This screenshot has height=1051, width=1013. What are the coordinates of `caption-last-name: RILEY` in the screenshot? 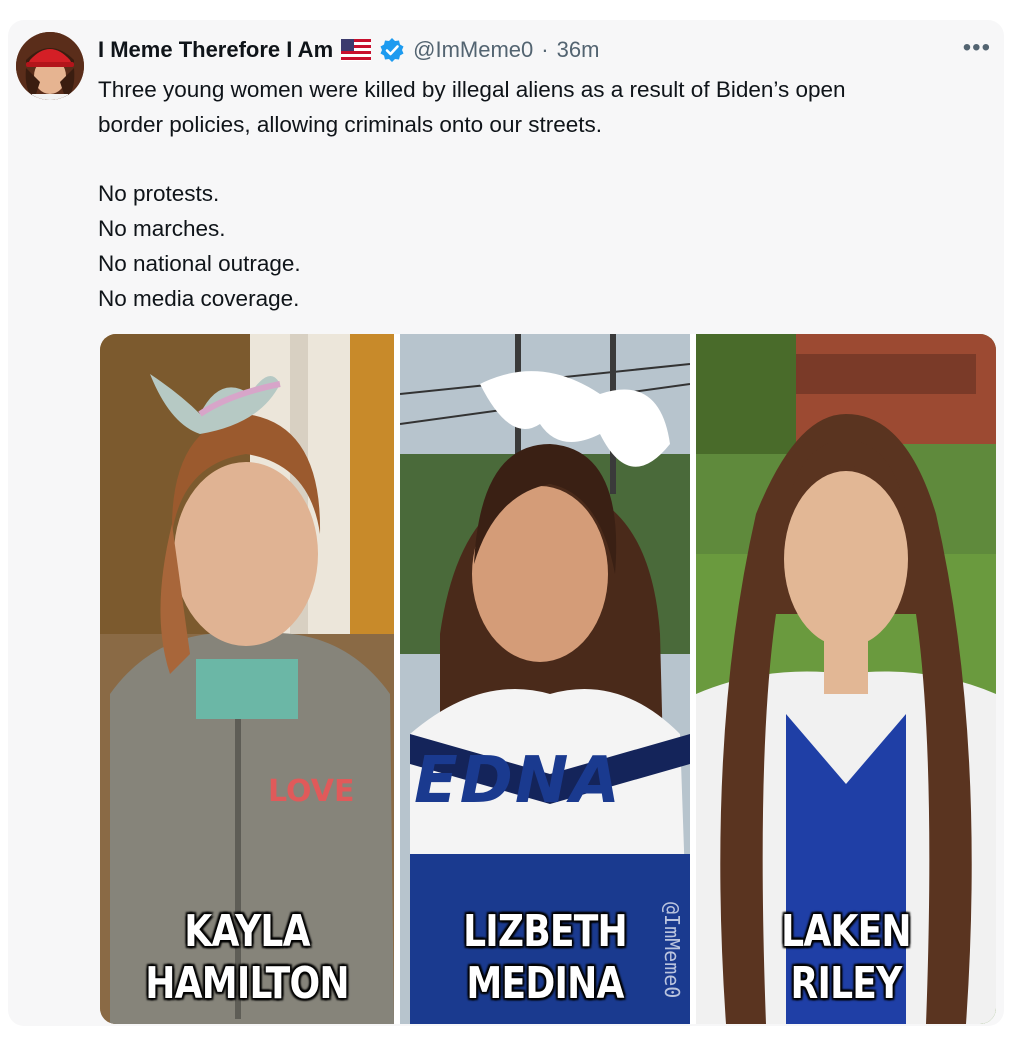 It's located at (846, 983).